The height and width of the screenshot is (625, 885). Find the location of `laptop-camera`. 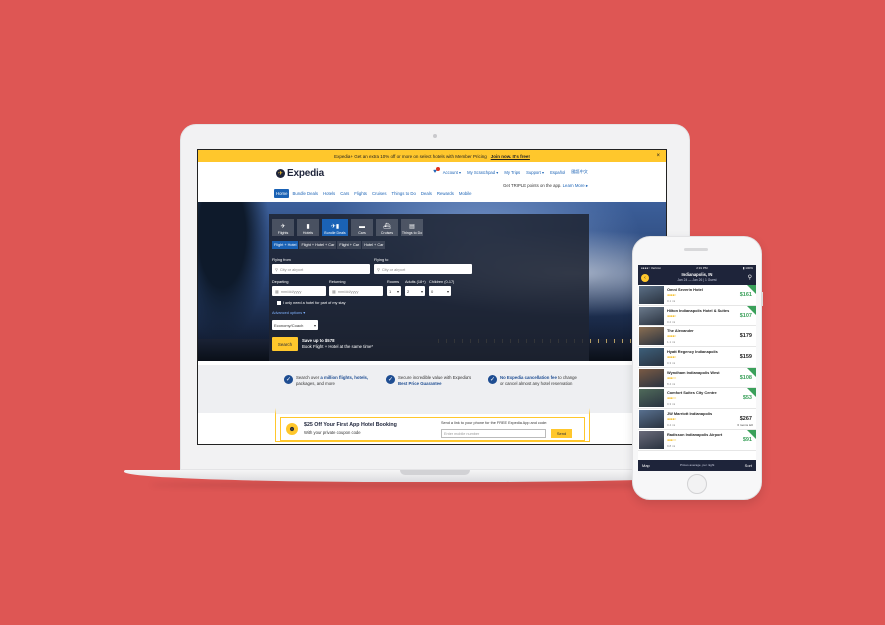

laptop-camera is located at coordinates (435, 136).